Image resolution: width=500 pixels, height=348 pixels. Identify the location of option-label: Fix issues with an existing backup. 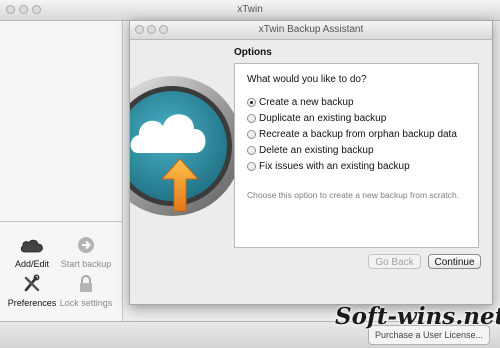
(334, 166).